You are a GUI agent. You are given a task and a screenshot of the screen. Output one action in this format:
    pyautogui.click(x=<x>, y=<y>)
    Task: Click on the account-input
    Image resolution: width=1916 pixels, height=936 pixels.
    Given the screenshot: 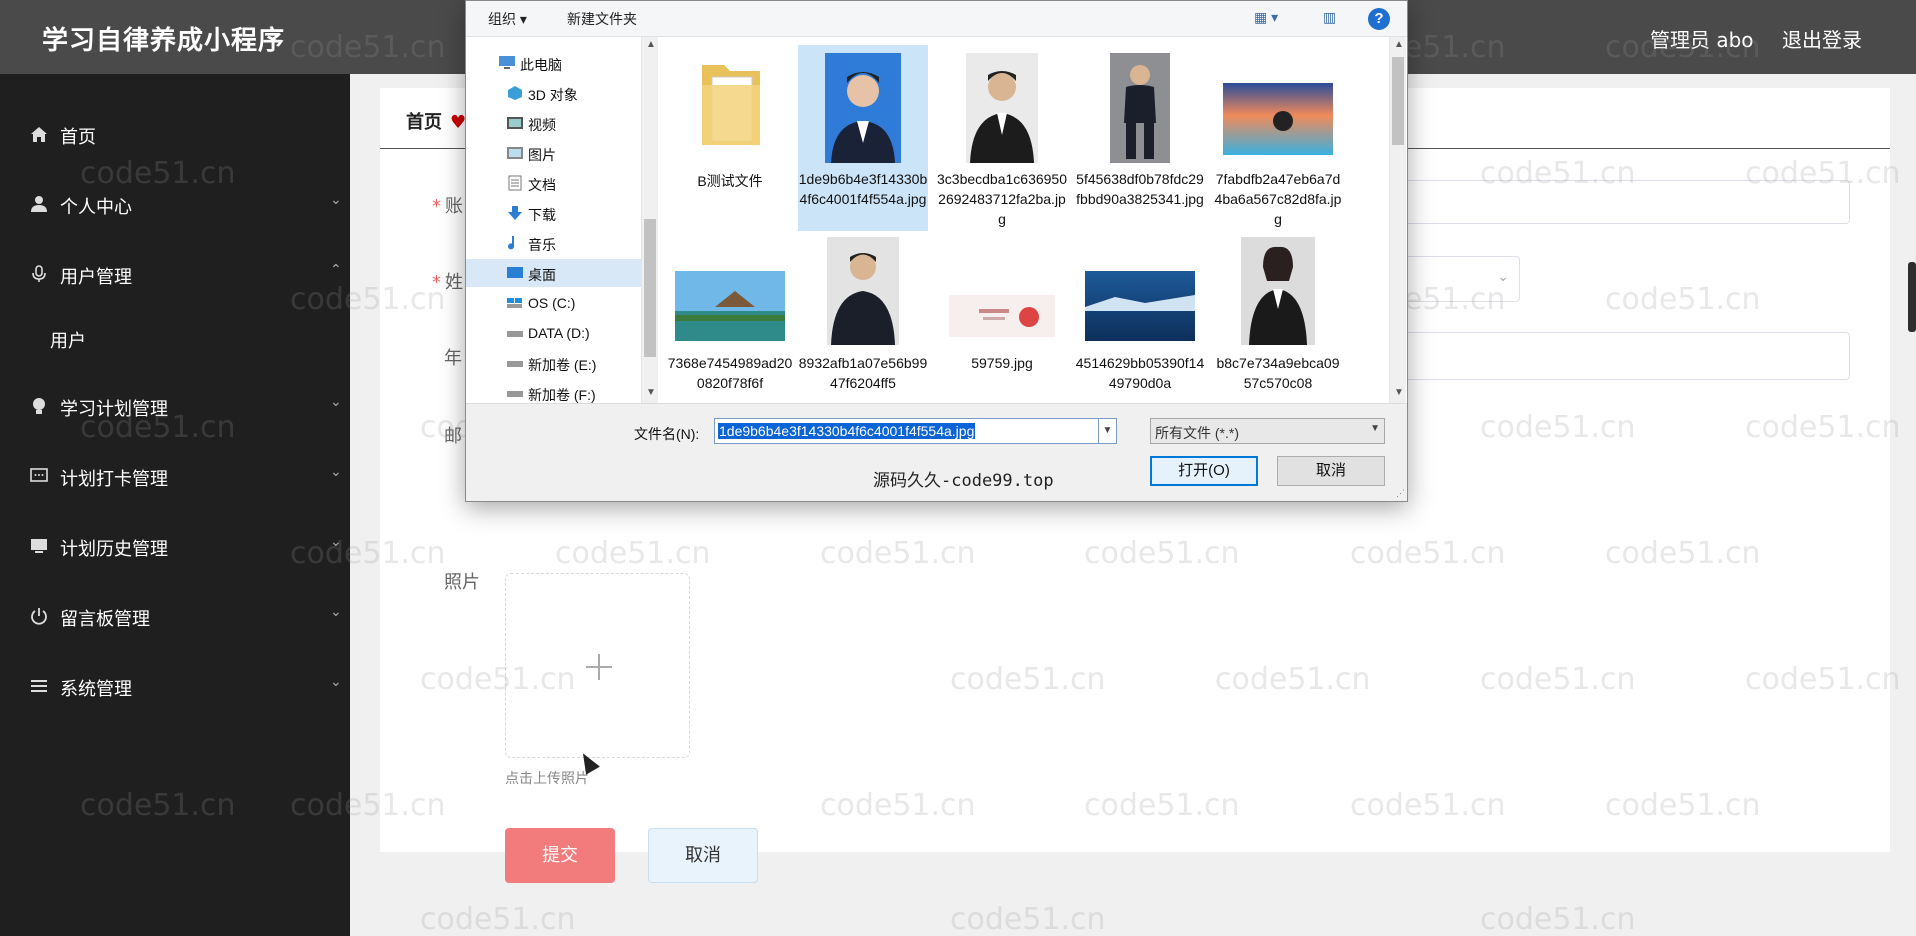 What is the action you would take?
    pyautogui.click(x=1620, y=202)
    